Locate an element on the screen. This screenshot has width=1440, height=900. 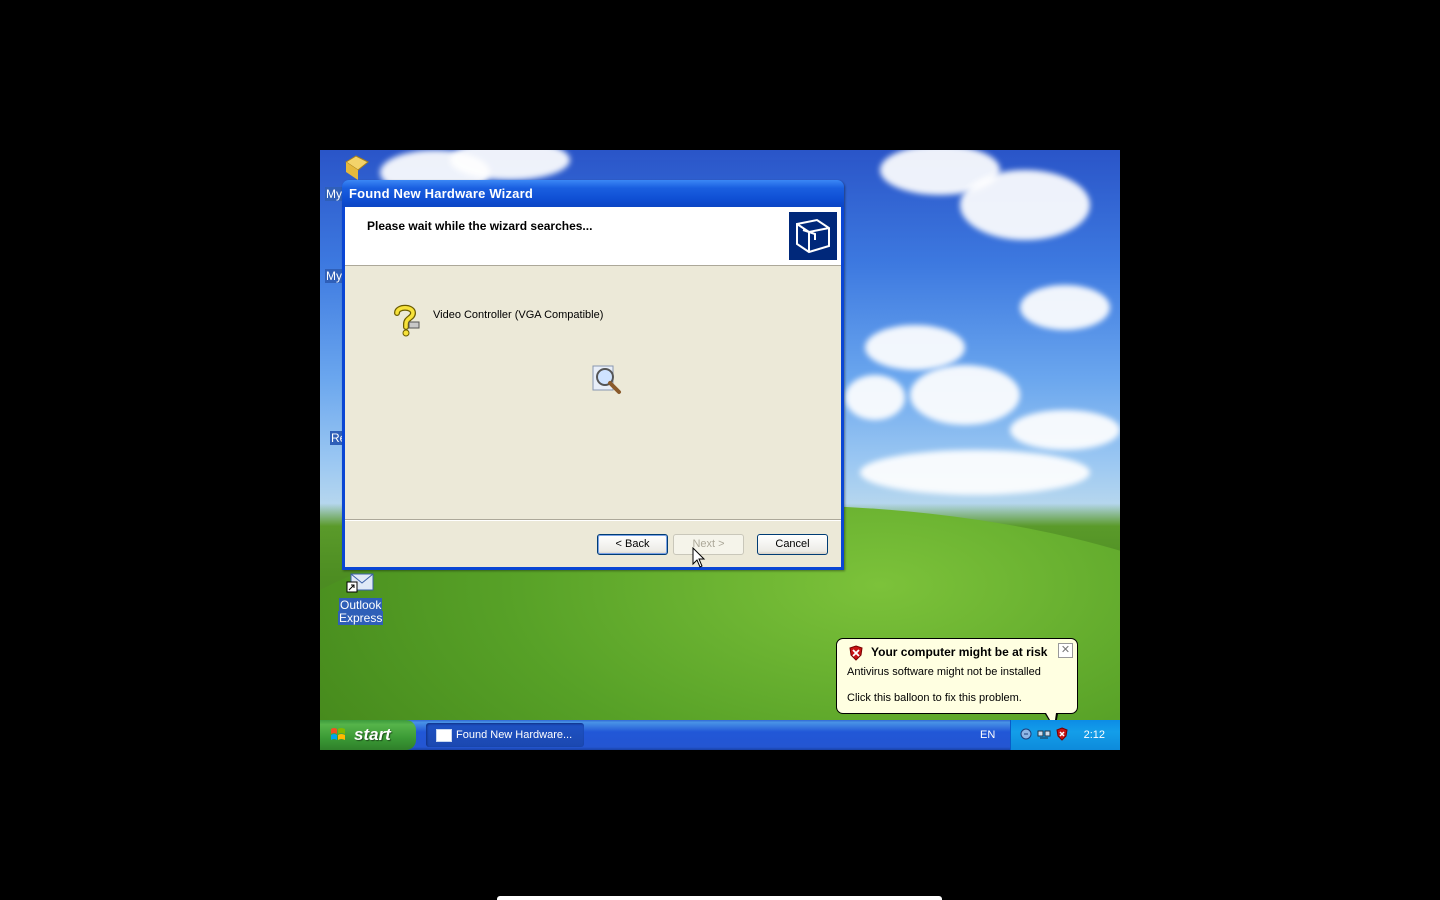
balloon-title: Your computer might be at risk is located at coordinates (959, 652).